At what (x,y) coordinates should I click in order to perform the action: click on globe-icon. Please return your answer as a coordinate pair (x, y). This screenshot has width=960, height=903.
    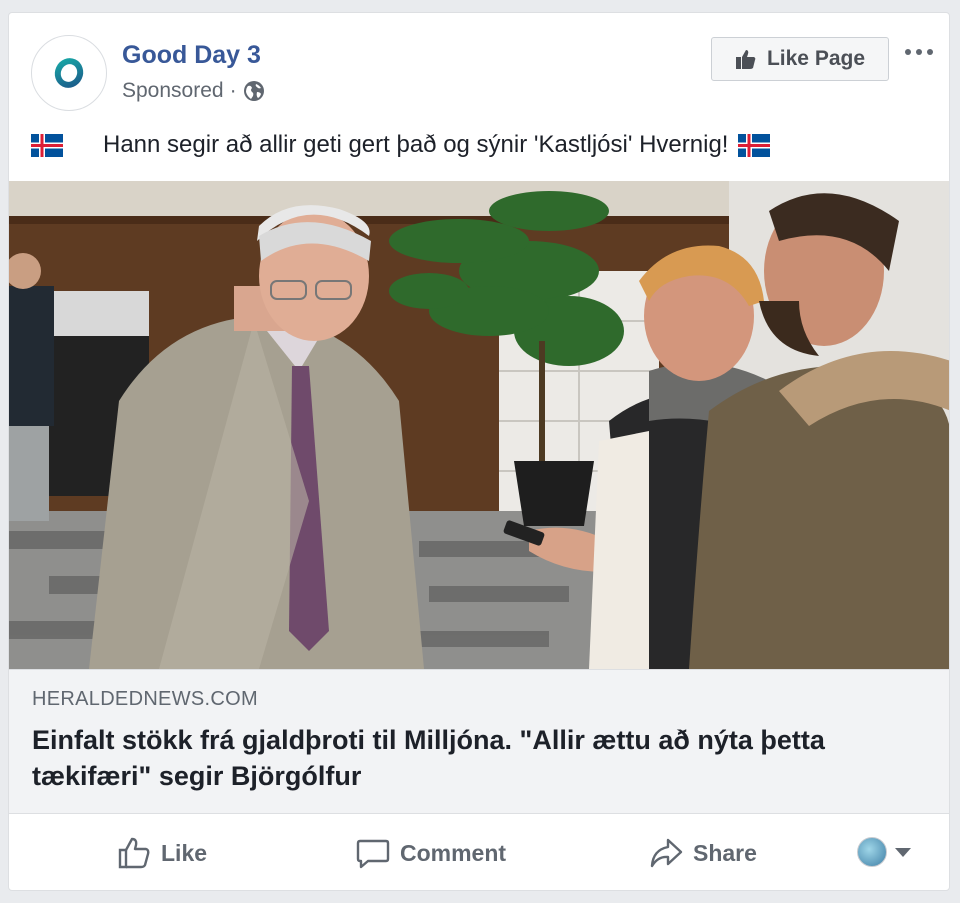
    Looking at the image, I should click on (254, 91).